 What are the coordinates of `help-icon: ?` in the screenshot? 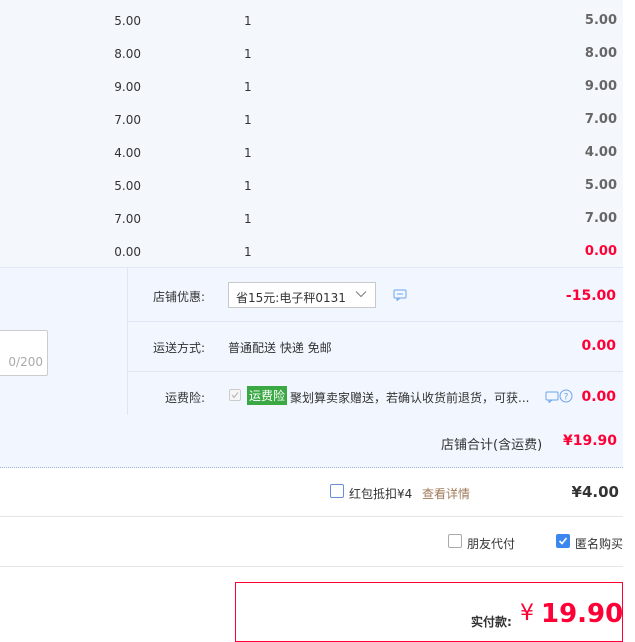 It's located at (566, 396).